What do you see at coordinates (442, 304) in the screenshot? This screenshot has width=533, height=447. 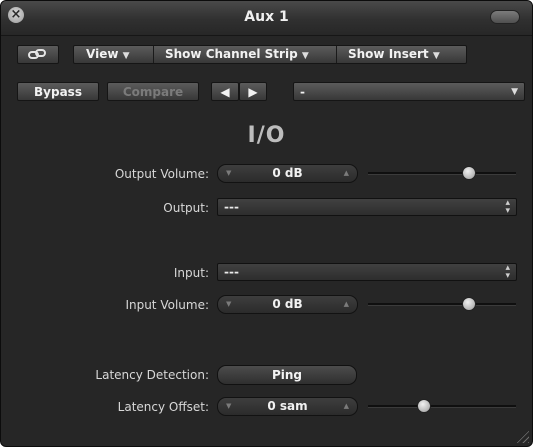 I see `input-volume-slider` at bounding box center [442, 304].